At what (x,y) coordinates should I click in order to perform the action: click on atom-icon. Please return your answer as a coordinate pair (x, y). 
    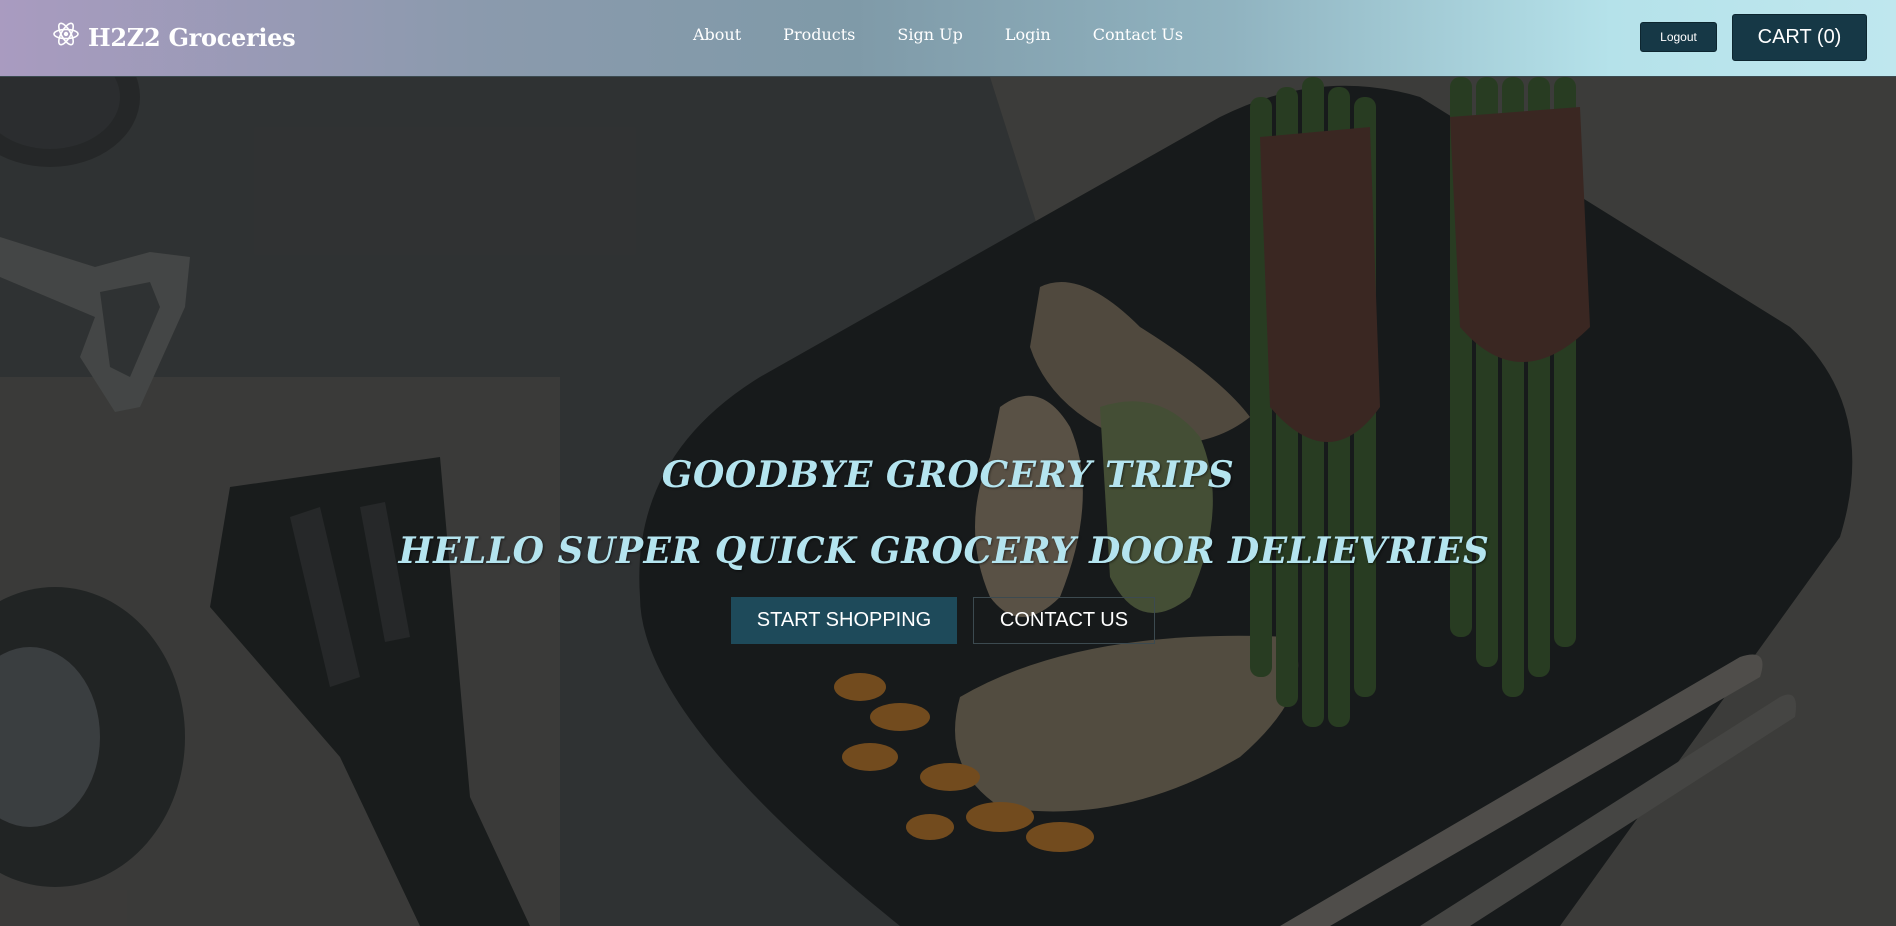
    Looking at the image, I should click on (66, 37).